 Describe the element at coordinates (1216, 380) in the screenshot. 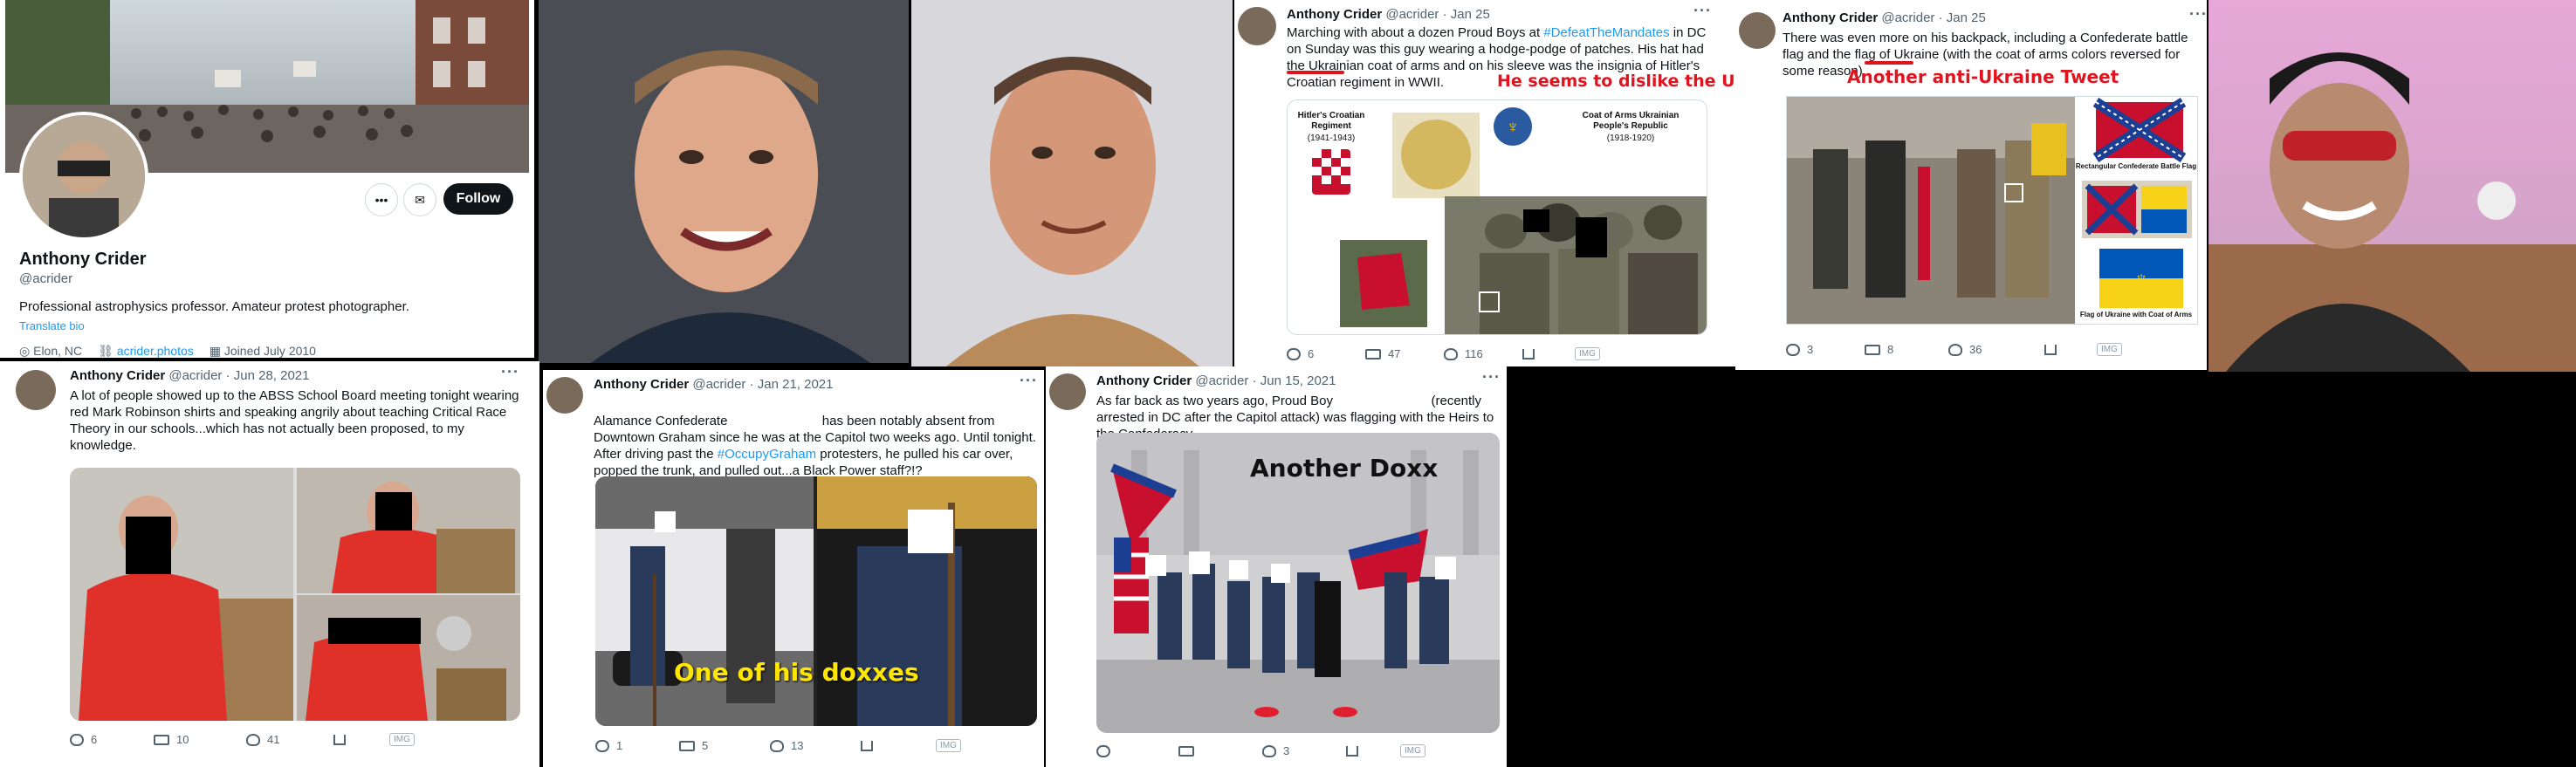

I see `tweet-header: Anthony Crider @acrider · Jun 15, 2021` at that location.